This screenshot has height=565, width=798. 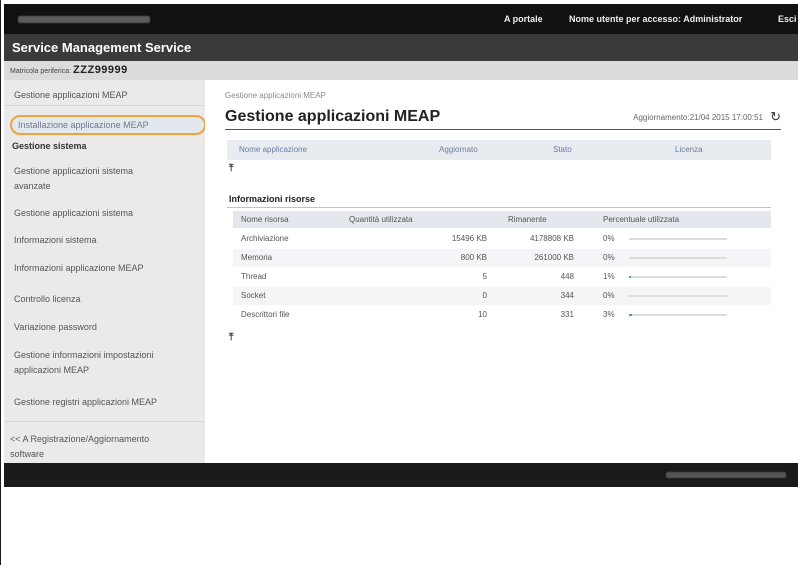 What do you see at coordinates (275, 95) in the screenshot?
I see `breadcrumb: Gestione applicazioni MEAP` at bounding box center [275, 95].